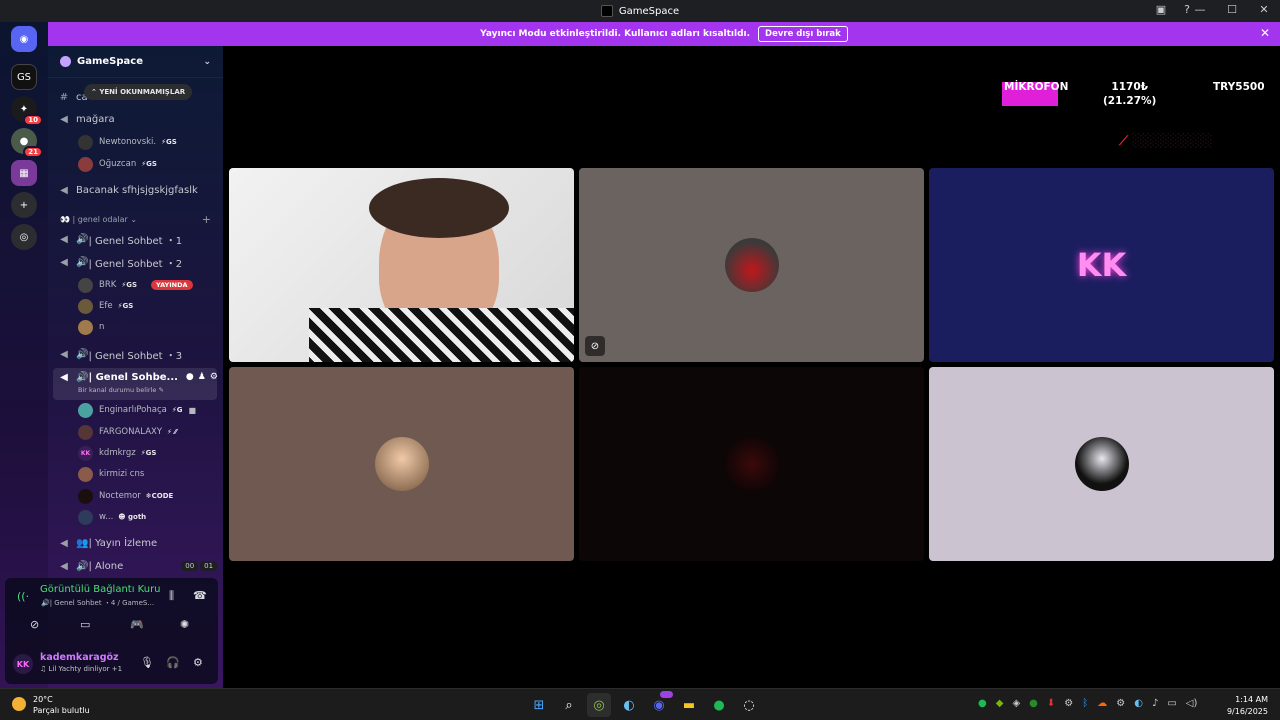  What do you see at coordinates (689, 705) in the screenshot?
I see `file-explorer-icon: ▬` at bounding box center [689, 705].